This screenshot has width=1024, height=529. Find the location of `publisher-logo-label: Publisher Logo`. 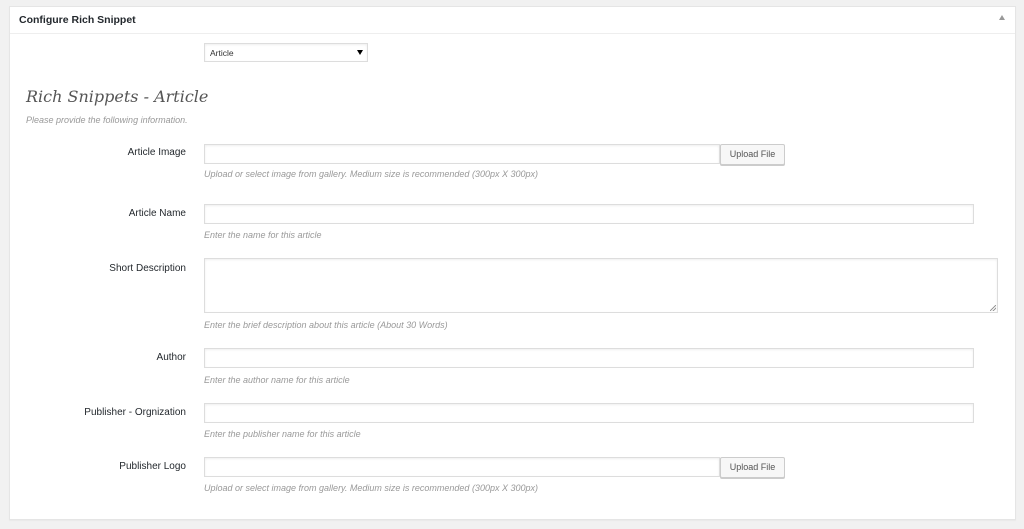

publisher-logo-label: Publisher Logo is located at coordinates (152, 466).